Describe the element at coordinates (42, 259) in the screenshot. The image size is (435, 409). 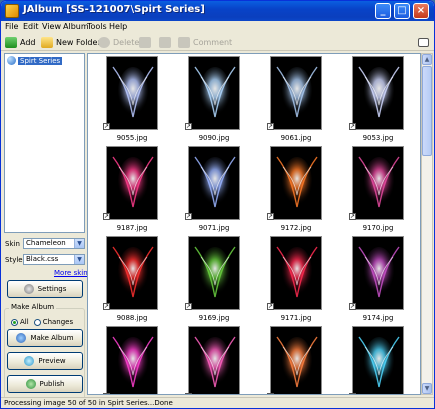
I see `style-value: Black.css` at that location.